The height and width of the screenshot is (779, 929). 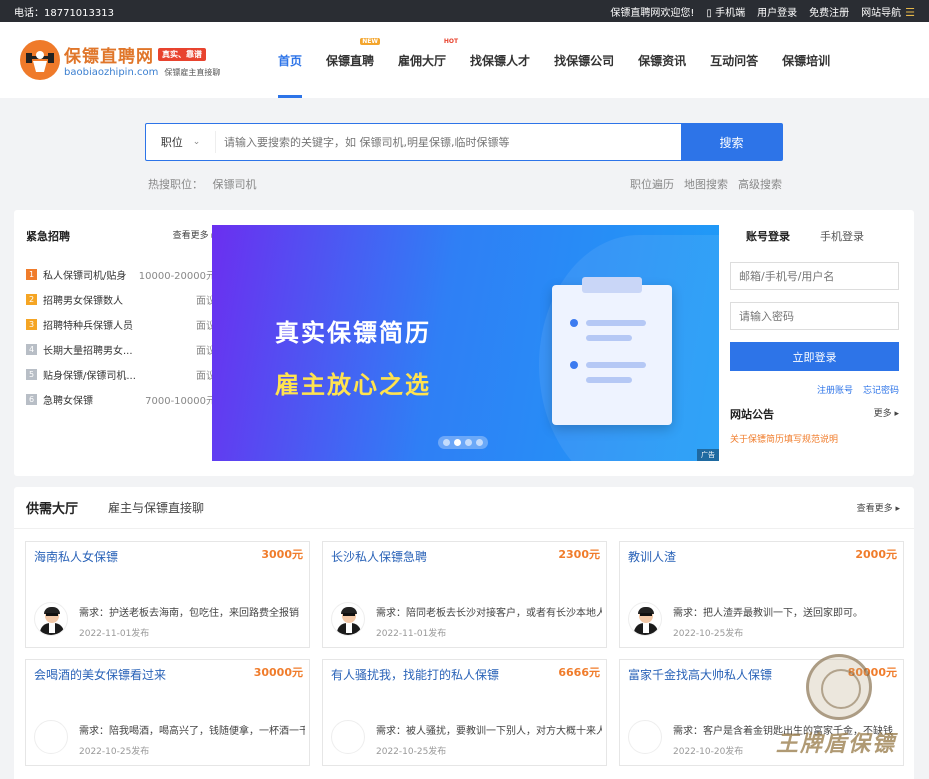 I want to click on logo-domain: baobiaozhipin.com, so click(x=111, y=72).